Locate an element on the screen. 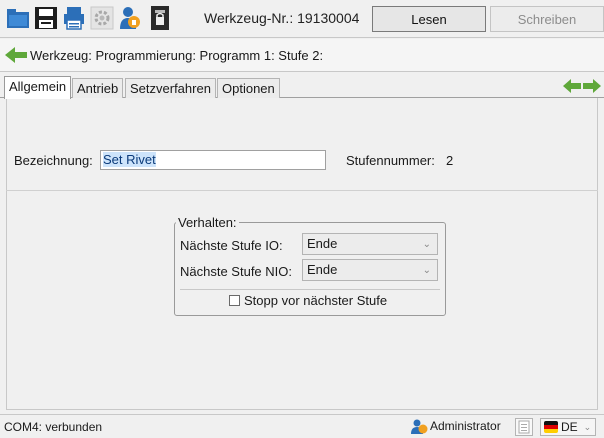 The height and width of the screenshot is (438, 604). name-label: Bezeichnung: is located at coordinates (53, 160).